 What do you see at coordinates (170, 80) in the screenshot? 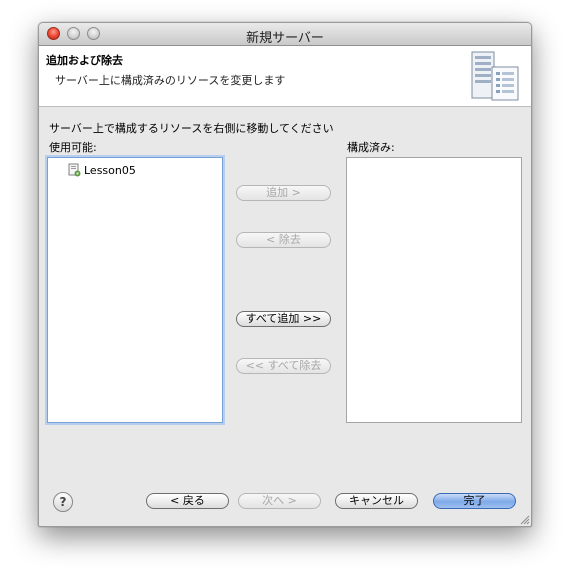
I see `page-description: サーバー上に構成済みのリソースを変更します` at bounding box center [170, 80].